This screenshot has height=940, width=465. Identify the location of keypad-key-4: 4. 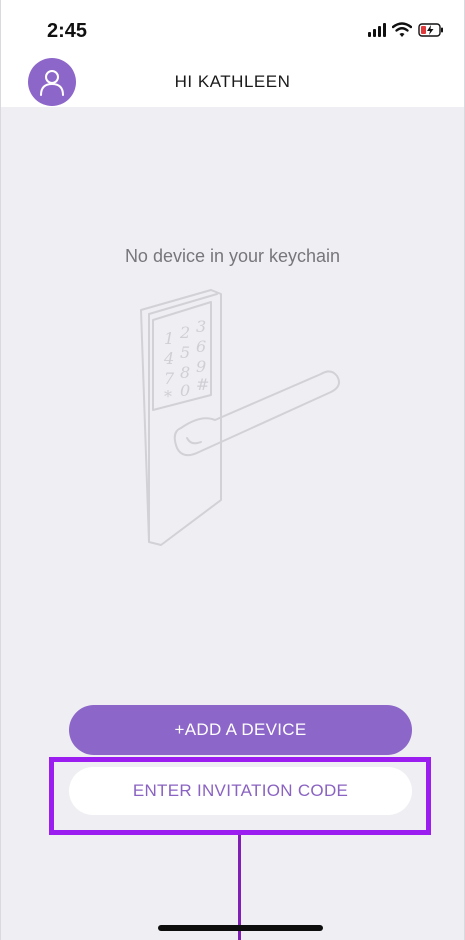
(168, 358).